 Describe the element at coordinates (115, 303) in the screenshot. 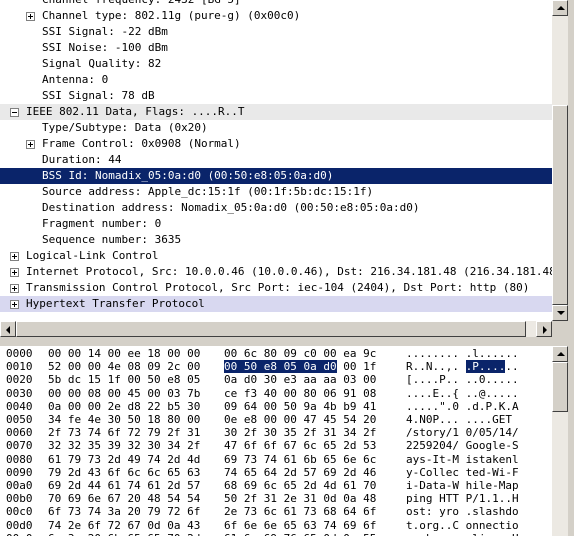

I see `tree-row-label: Hypertext Transfer Protocol` at that location.